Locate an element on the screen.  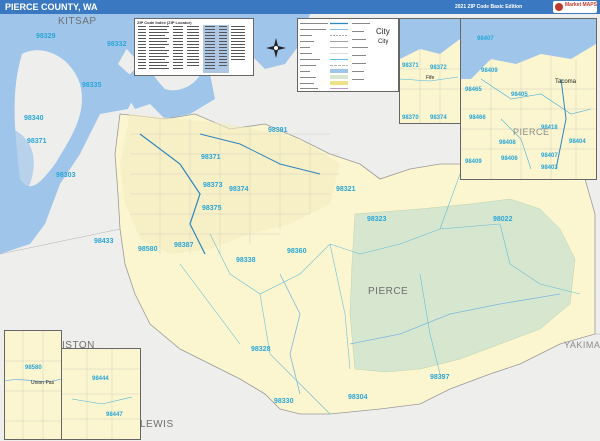
zip-label: 98332 is located at coordinates (117, 44).